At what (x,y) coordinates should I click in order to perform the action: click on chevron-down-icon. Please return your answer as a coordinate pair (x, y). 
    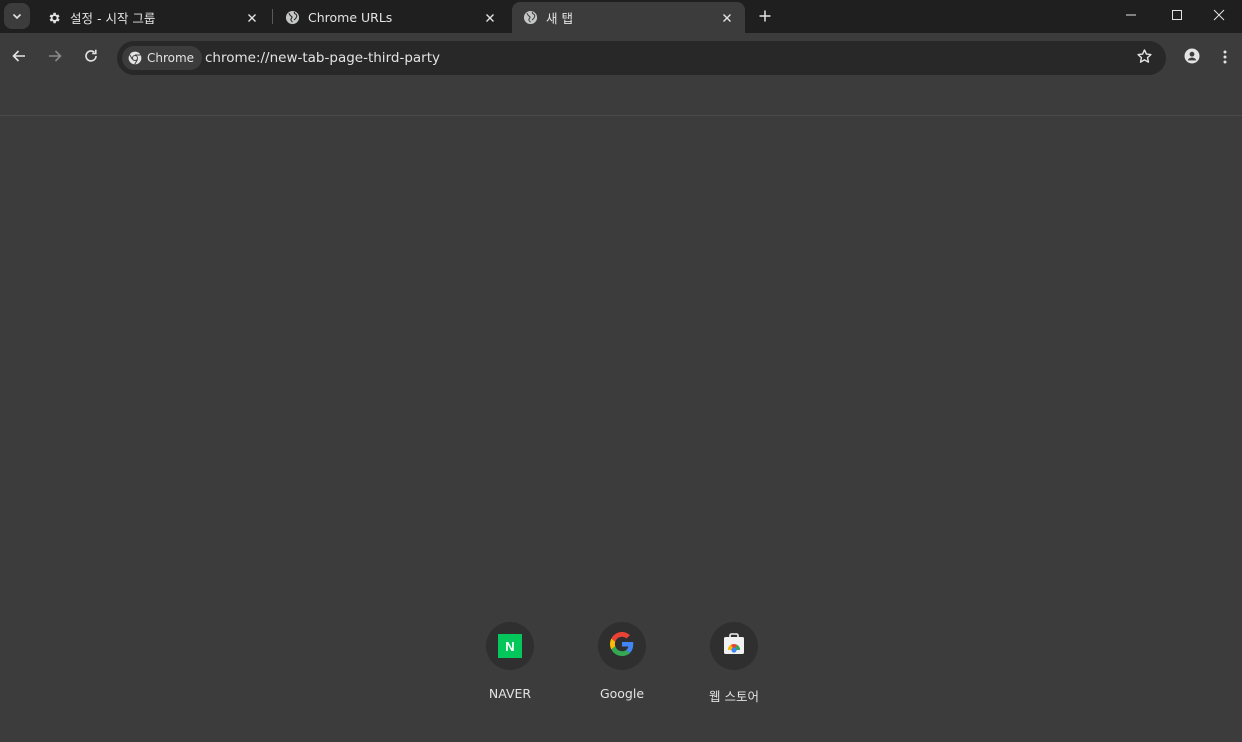
    Looking at the image, I should click on (17, 16).